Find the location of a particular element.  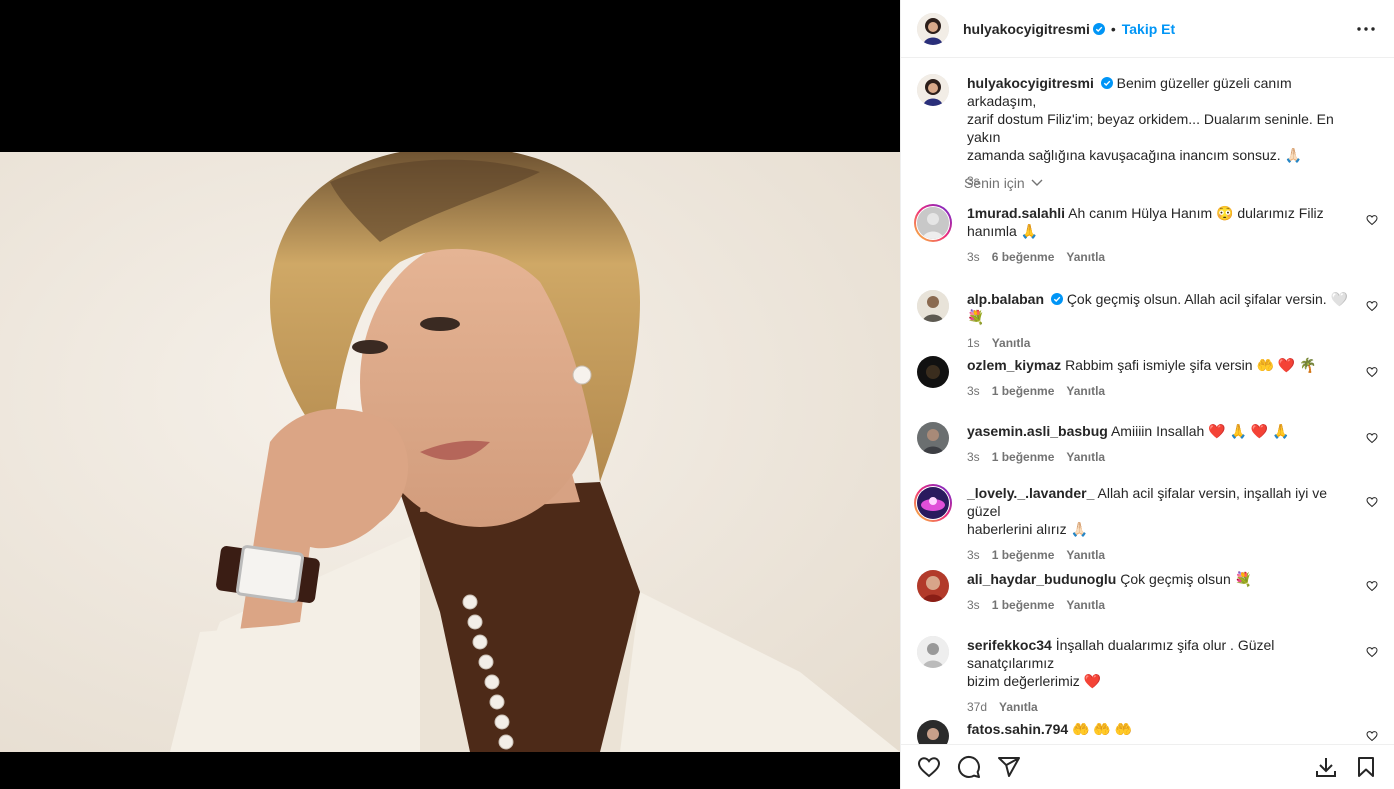

comment-username: alp.balaban is located at coordinates (1005, 299).